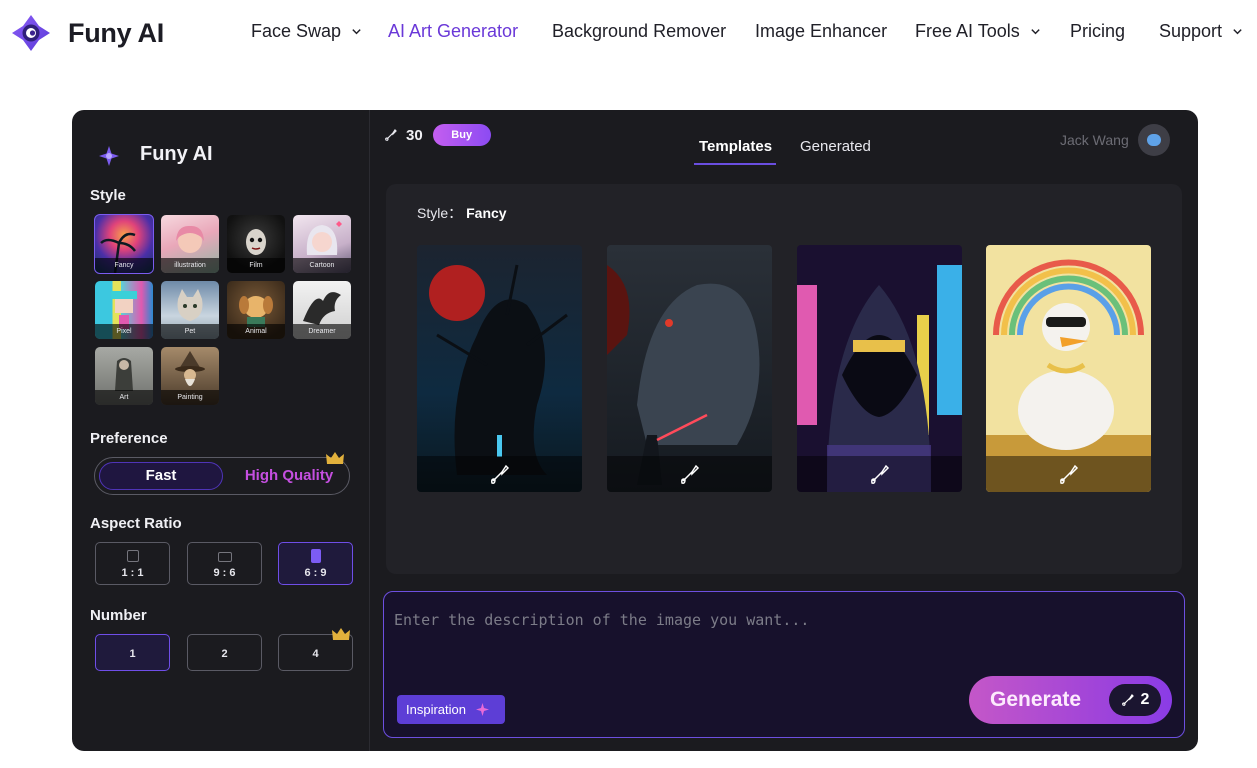 This screenshot has height=768, width=1257. I want to click on avatar, so click(1154, 140).